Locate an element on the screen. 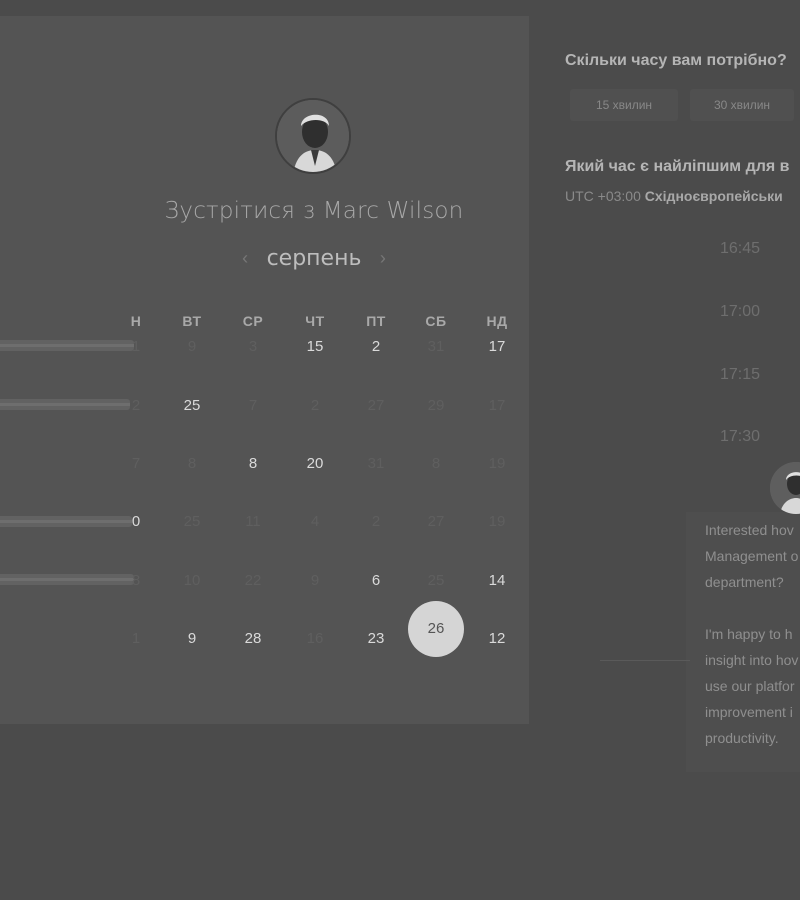  divider is located at coordinates (645, 660).